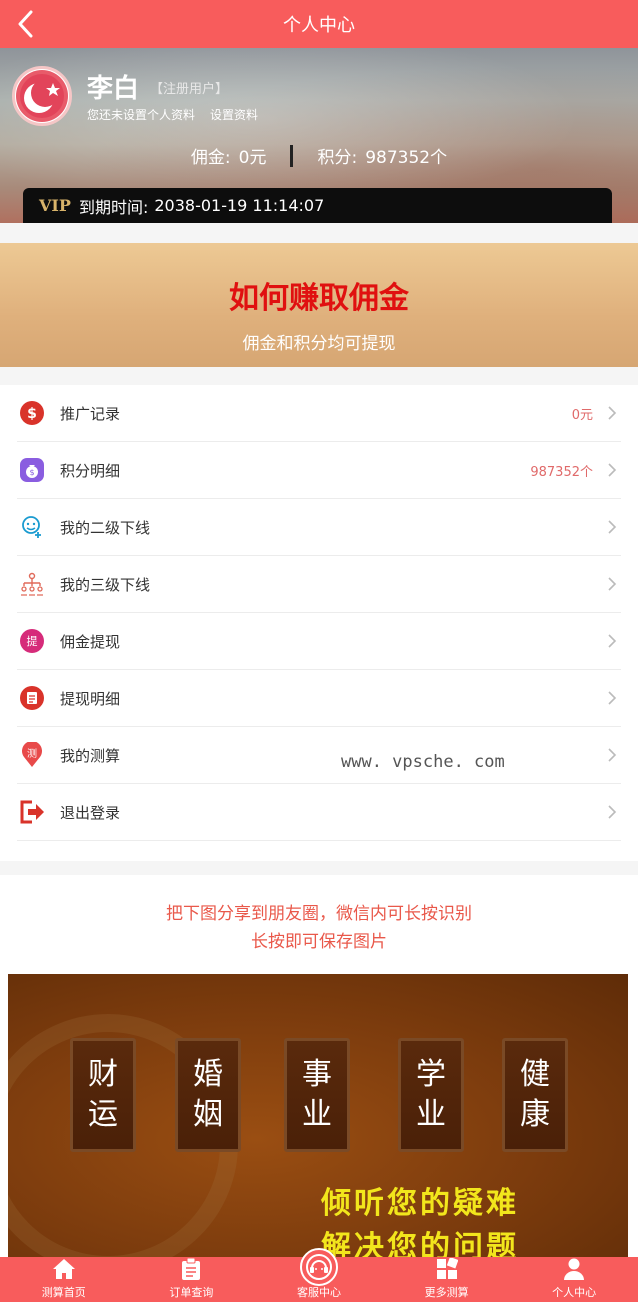  Describe the element at coordinates (105, 527) in the screenshot. I see `menu-item-label: 我的二级下线` at that location.